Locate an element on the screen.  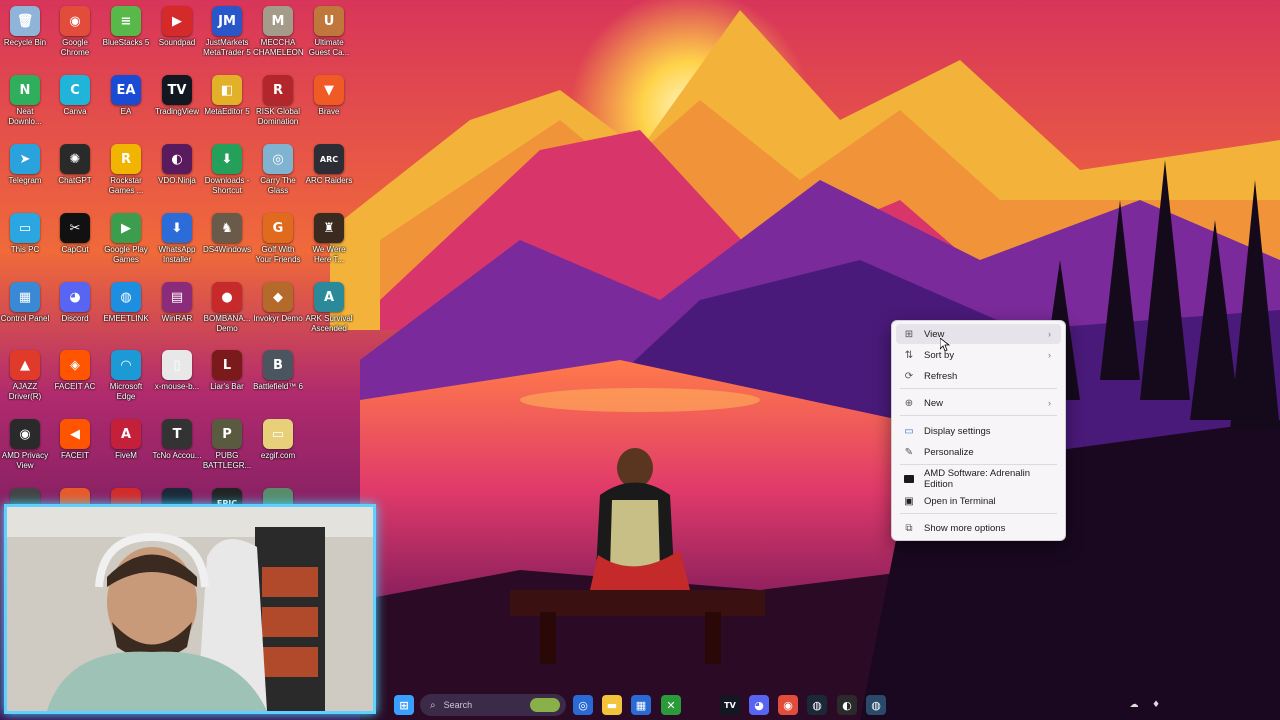
app-icon: ▼ is located at coordinates (329, 90).